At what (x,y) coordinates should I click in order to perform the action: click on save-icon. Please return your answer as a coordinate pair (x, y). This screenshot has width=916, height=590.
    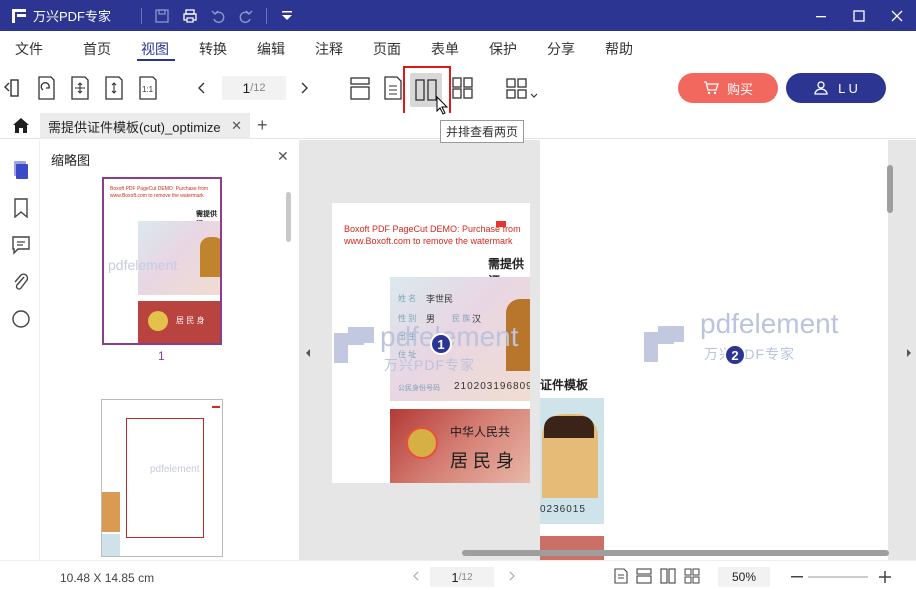
    Looking at the image, I should click on (162, 16).